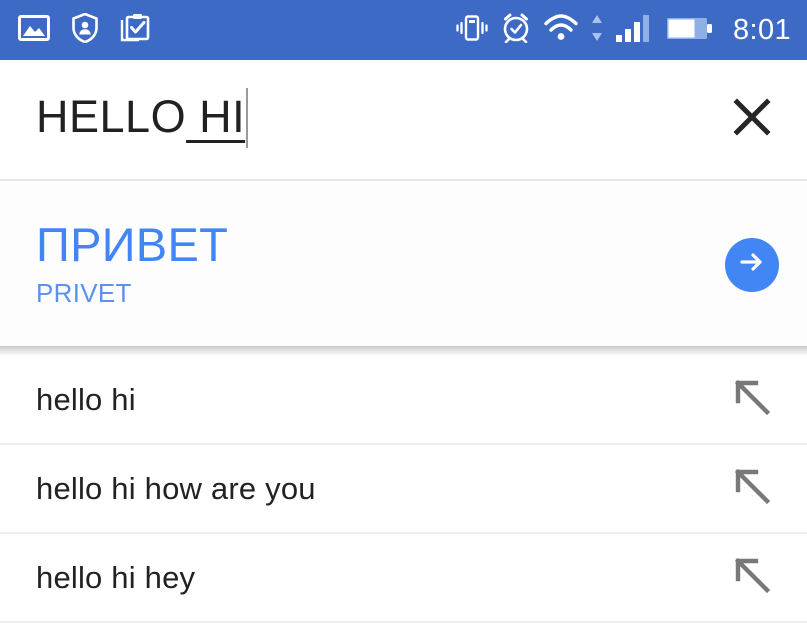  I want to click on shield-person-icon, so click(85, 30).